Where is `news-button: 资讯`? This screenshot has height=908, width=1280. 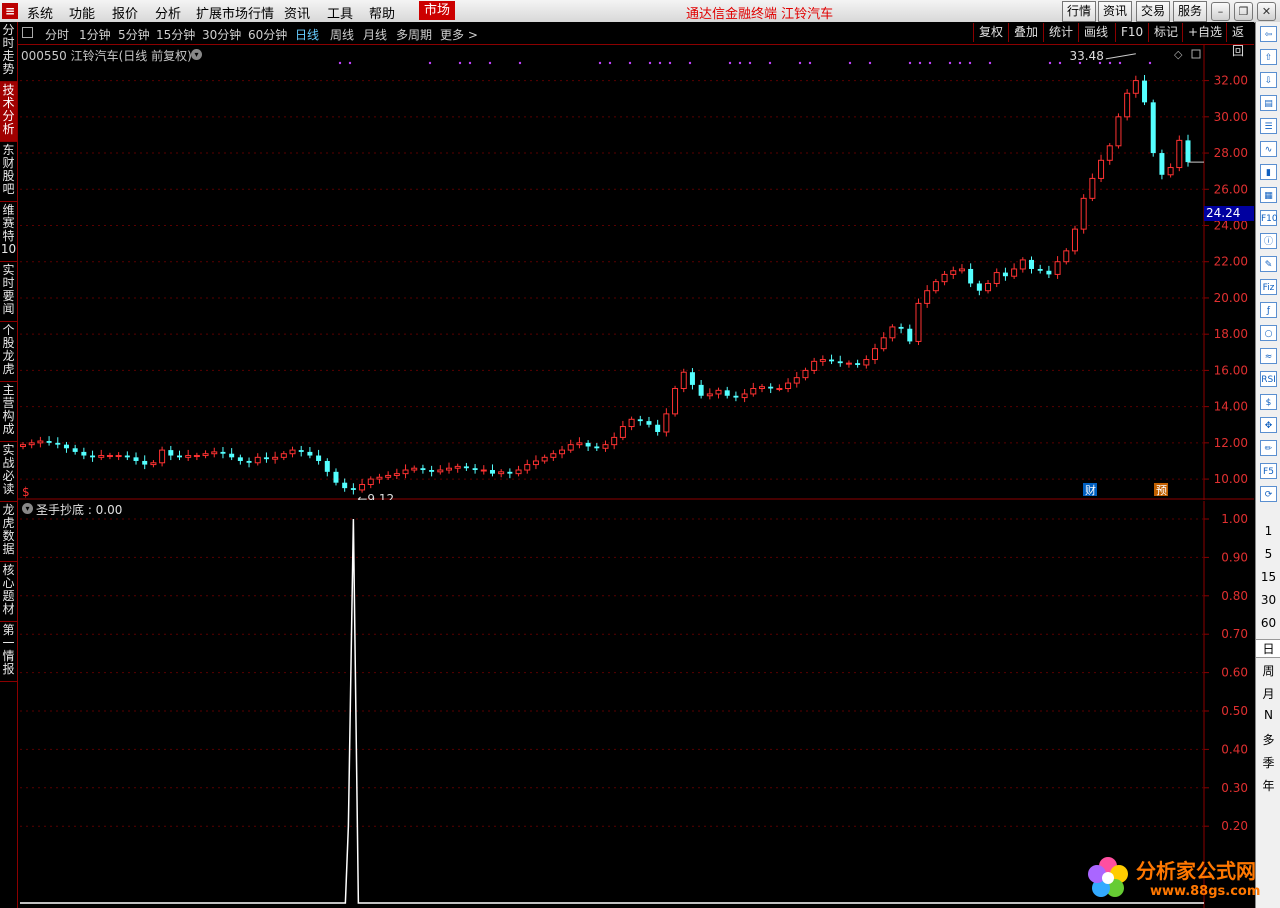
news-button: 资讯 is located at coordinates (1115, 11).